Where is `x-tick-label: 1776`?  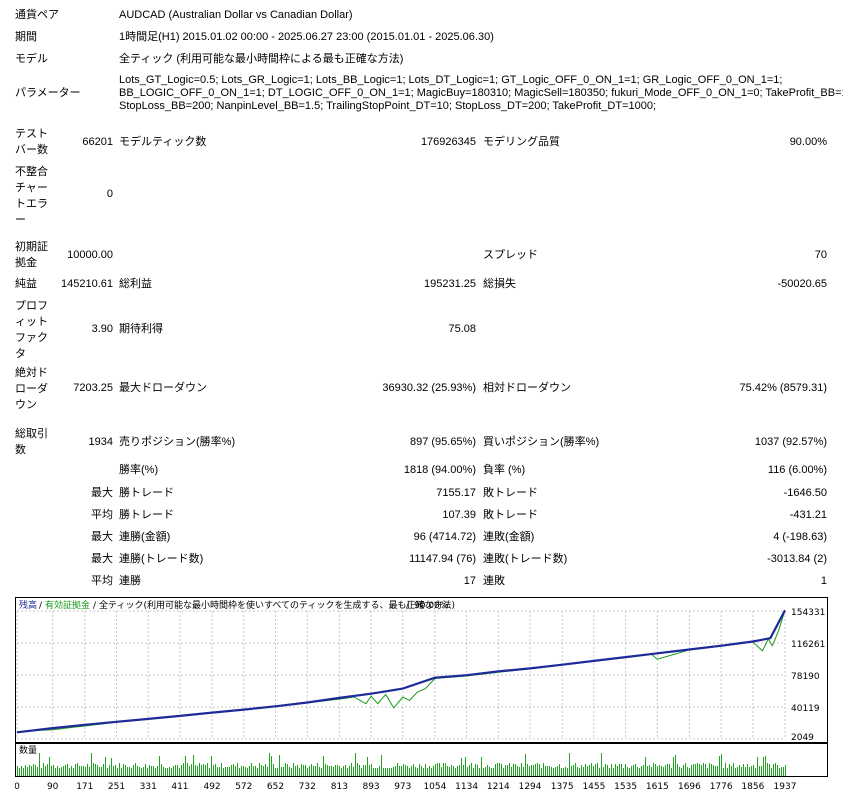 x-tick-label: 1776 is located at coordinates (721, 787).